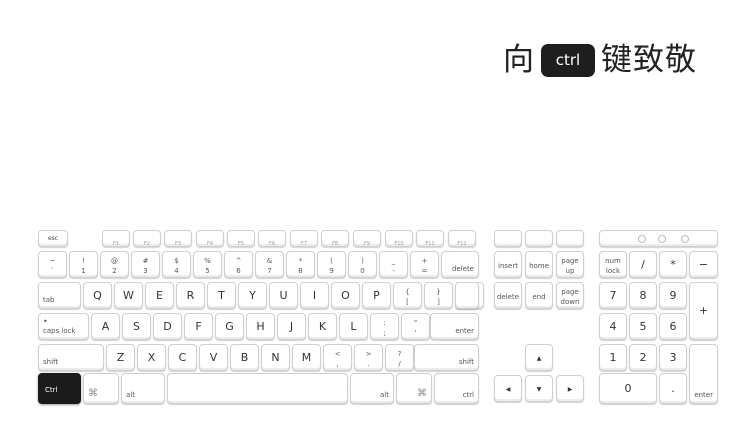  What do you see at coordinates (673, 264) in the screenshot?
I see `key-numpad-star: *` at bounding box center [673, 264].